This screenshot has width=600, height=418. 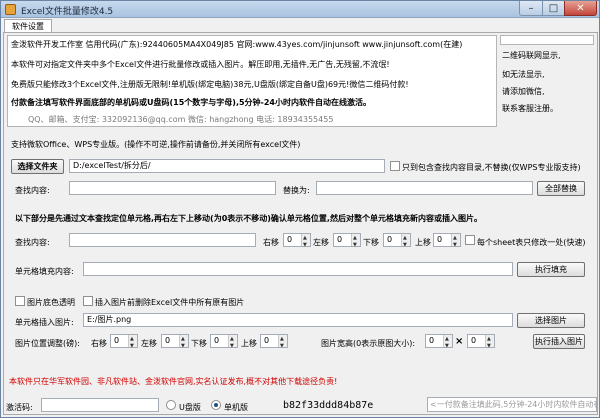 I want to click on only-include-checkbox, so click(x=395, y=166).